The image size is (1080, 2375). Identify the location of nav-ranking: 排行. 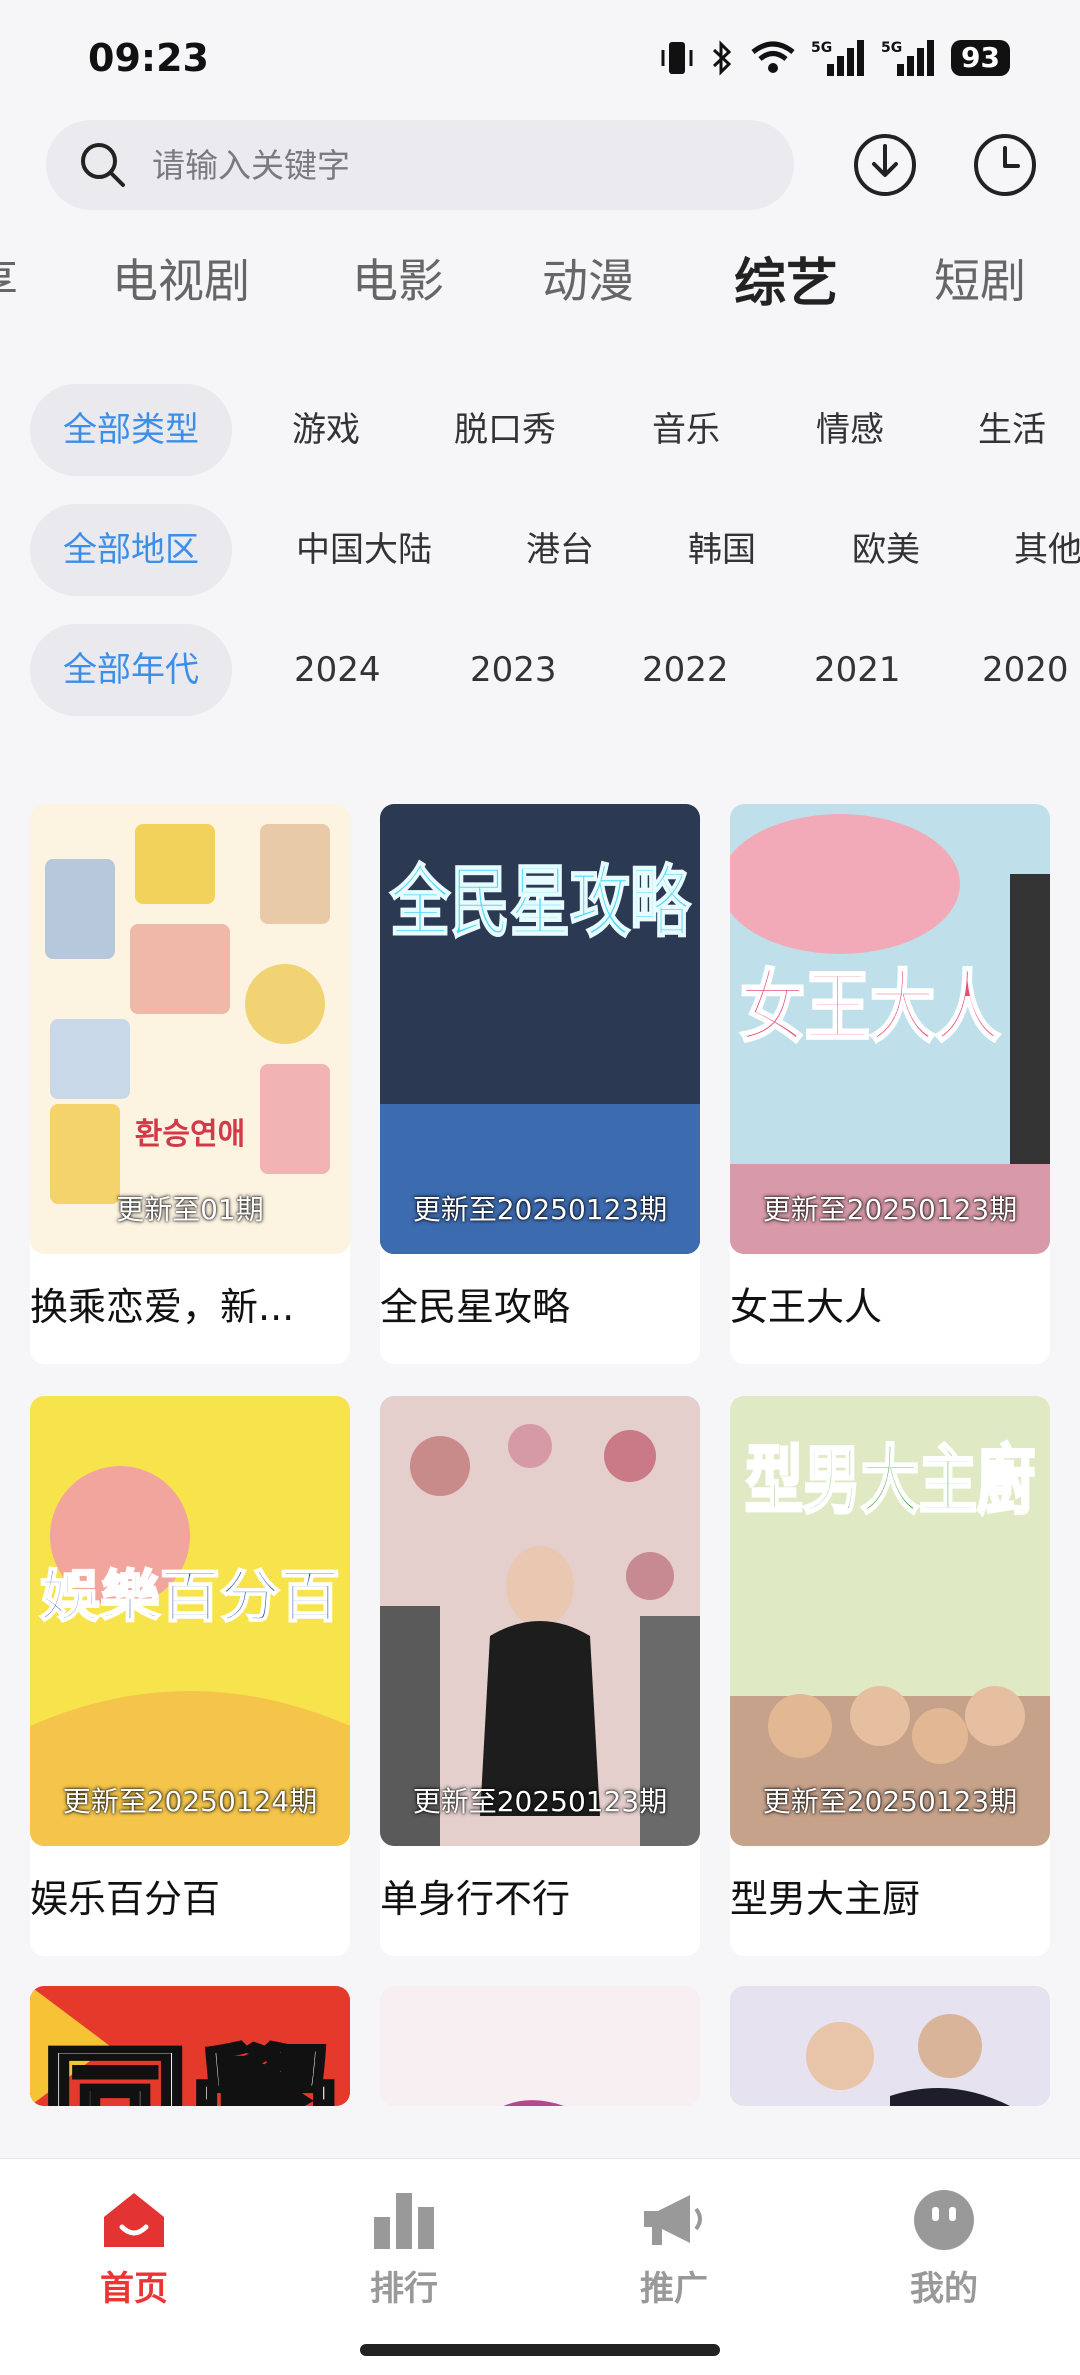
(404, 2248).